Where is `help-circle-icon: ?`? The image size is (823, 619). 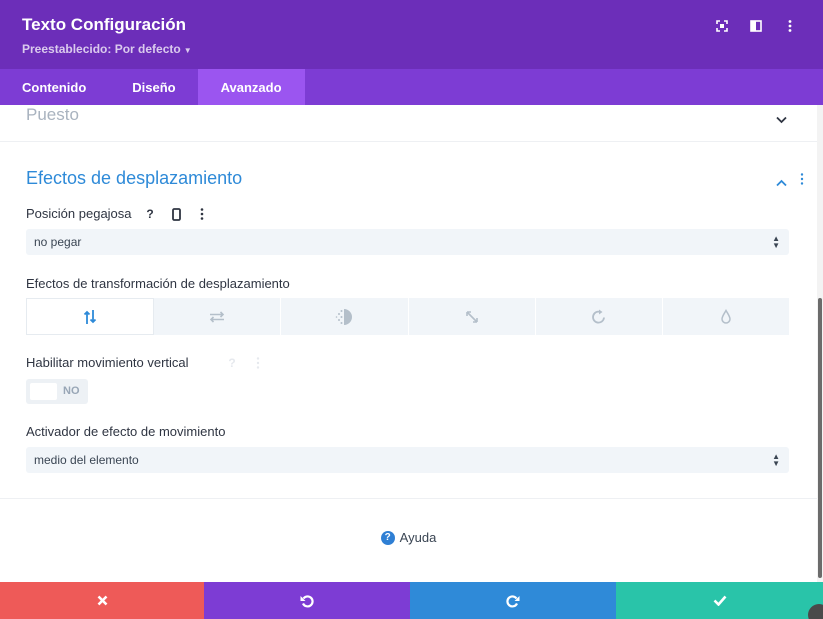 help-circle-icon: ? is located at coordinates (387, 537).